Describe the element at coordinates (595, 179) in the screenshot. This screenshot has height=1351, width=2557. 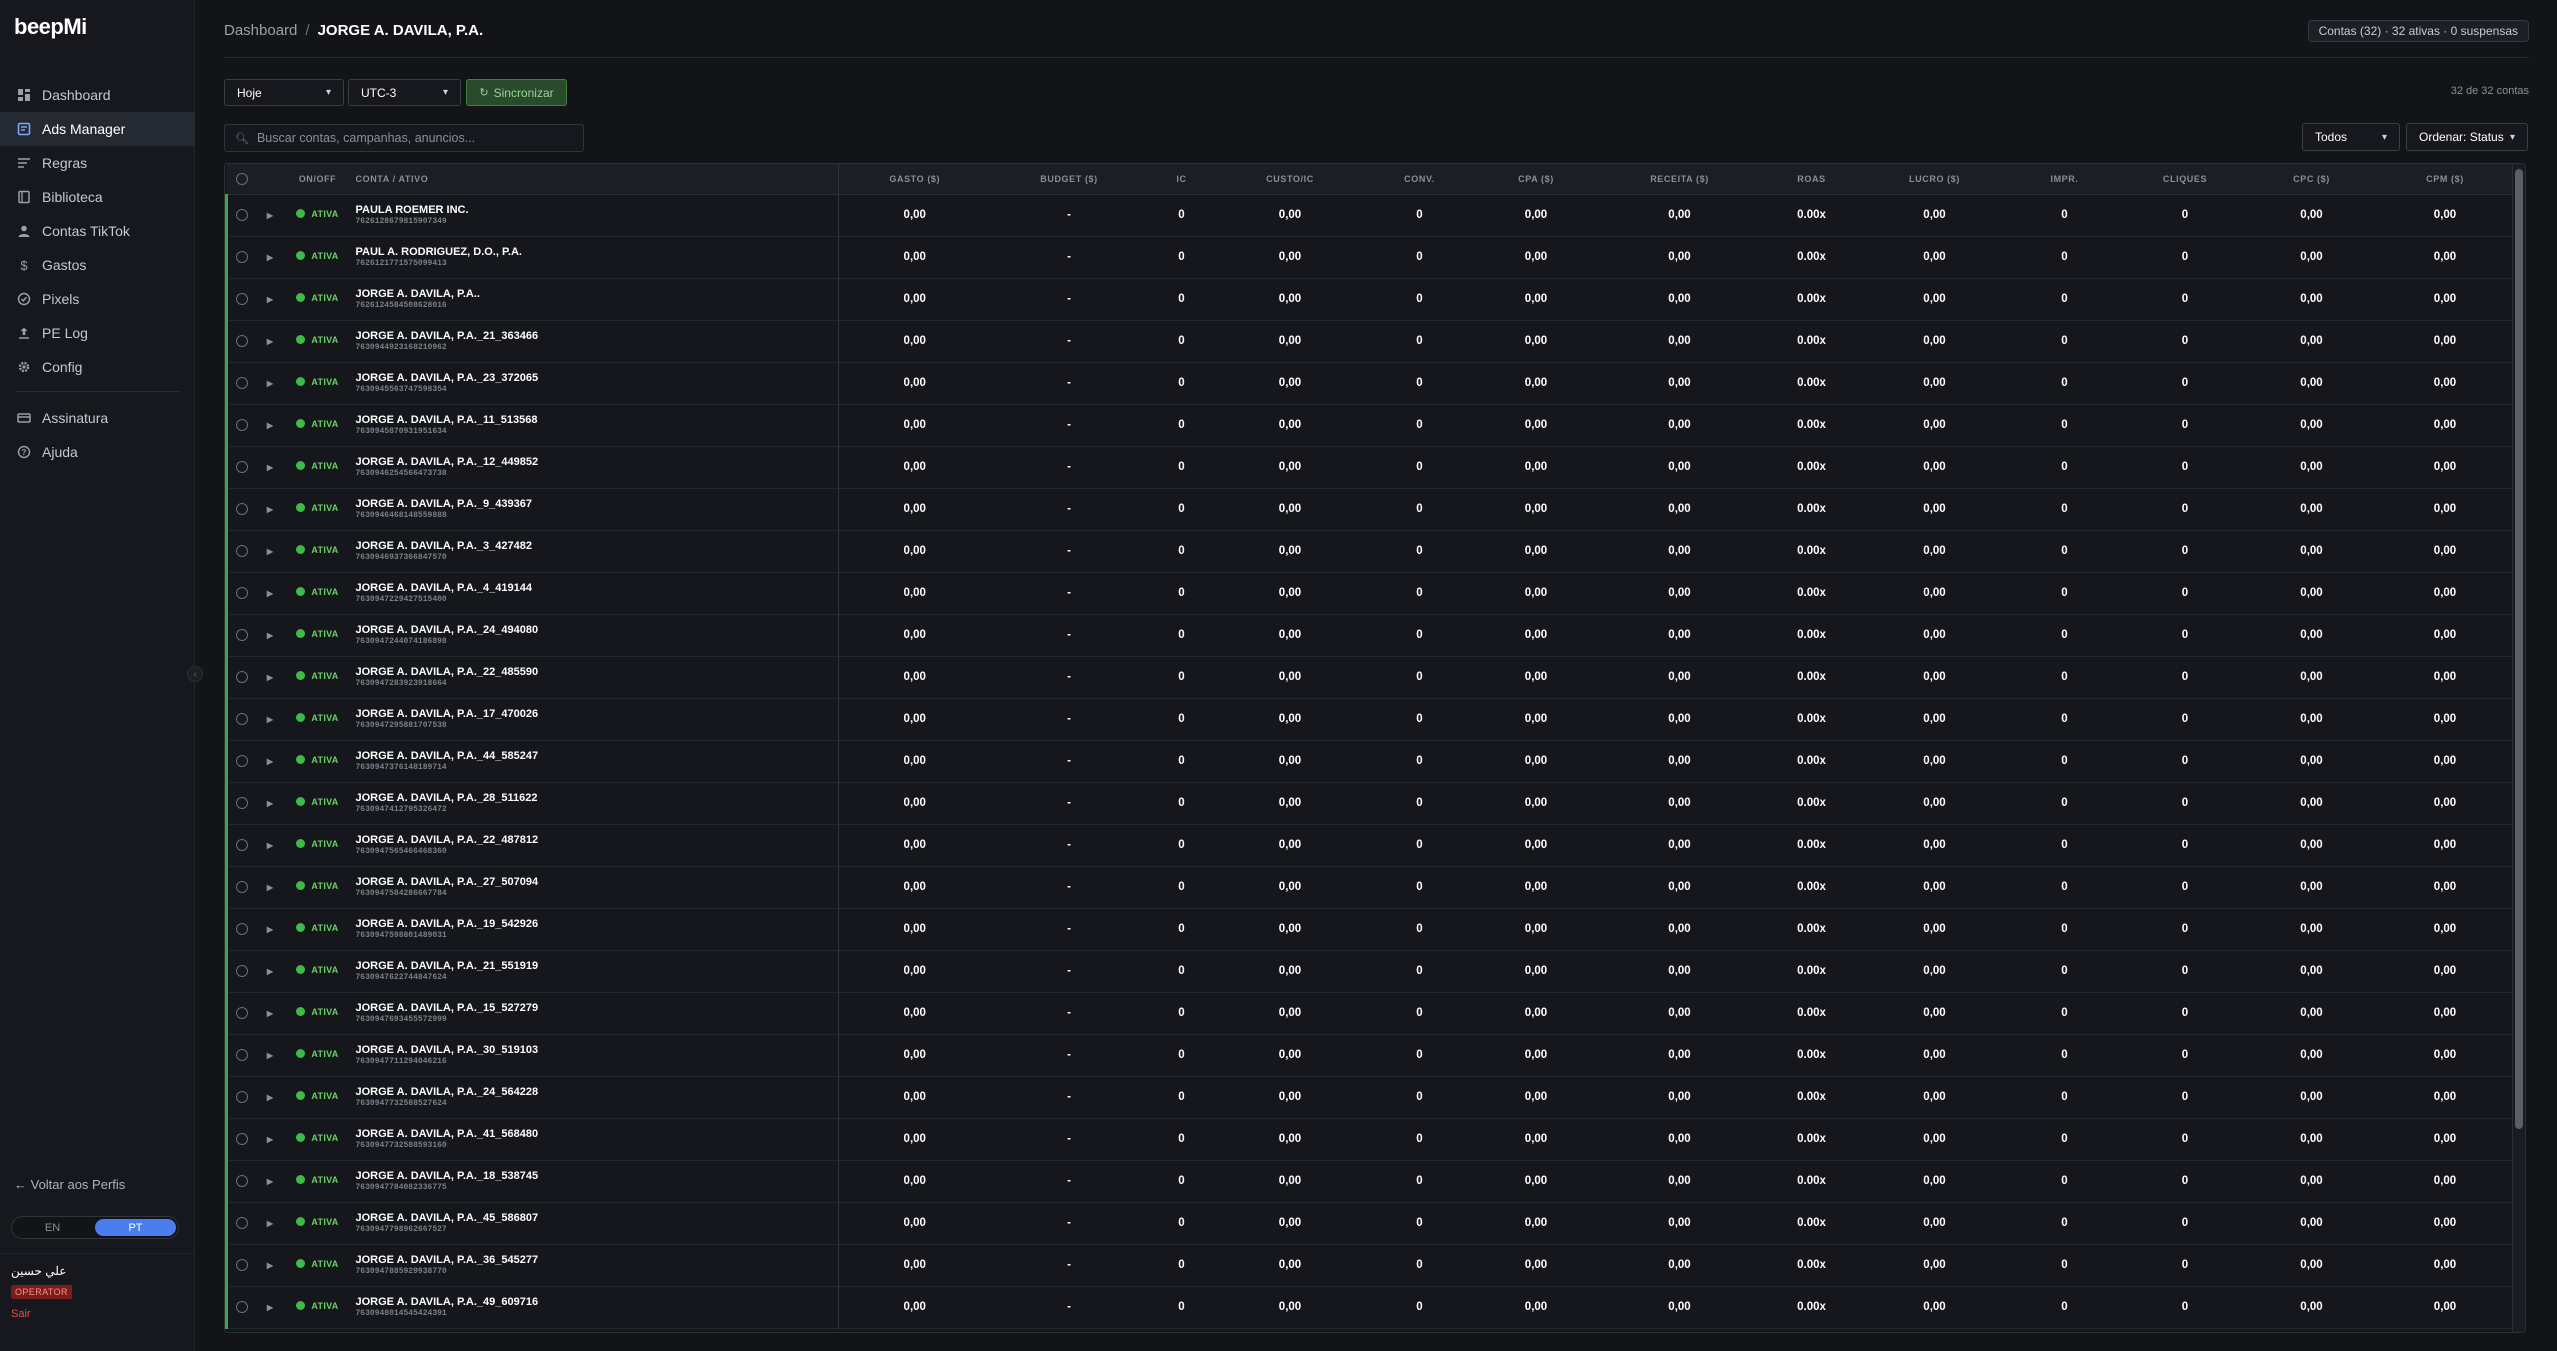
I see `column-header-account: CONTA / ATIVO` at that location.